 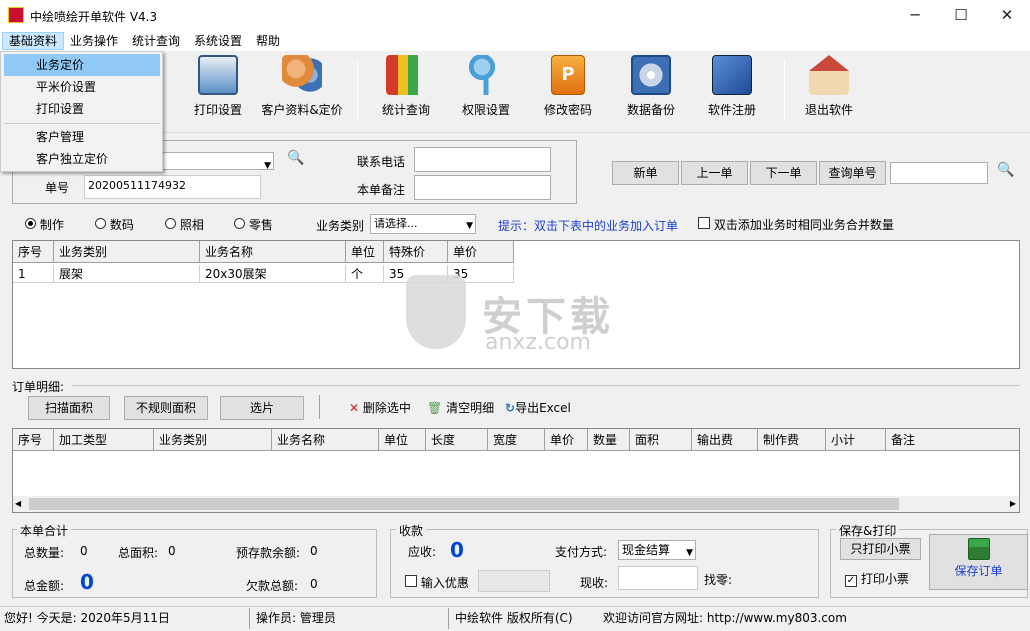 What do you see at coordinates (381, 190) in the screenshot?
I see `remark-label: 本单备注` at bounding box center [381, 190].